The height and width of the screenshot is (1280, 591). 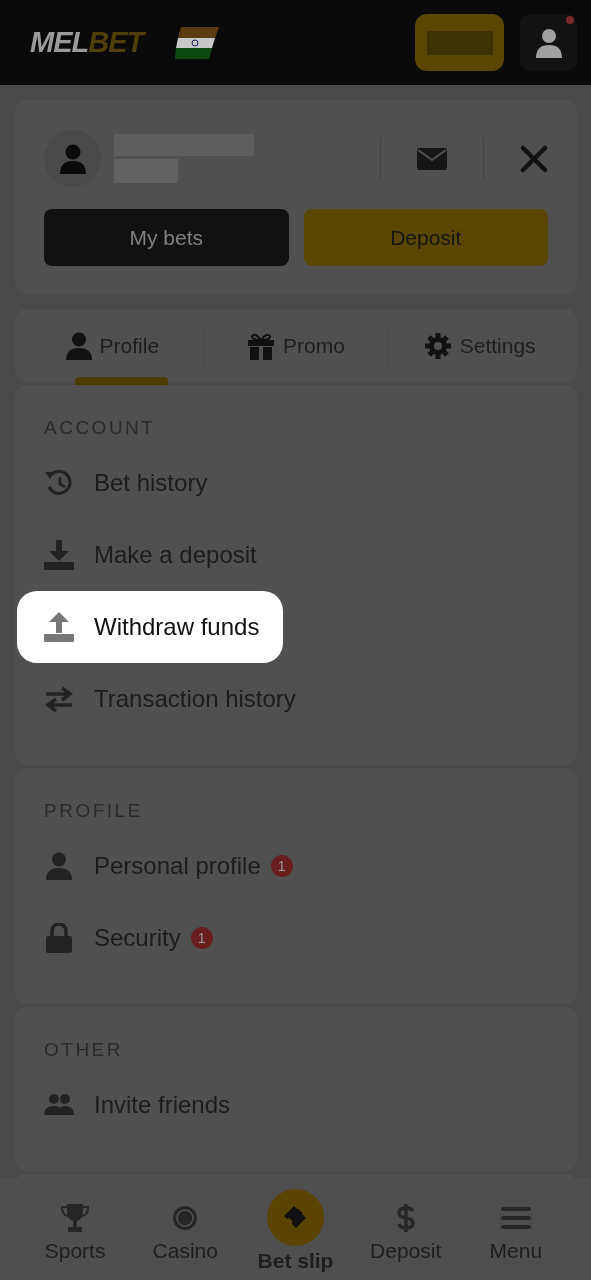 What do you see at coordinates (59, 627) in the screenshot?
I see `upload-icon` at bounding box center [59, 627].